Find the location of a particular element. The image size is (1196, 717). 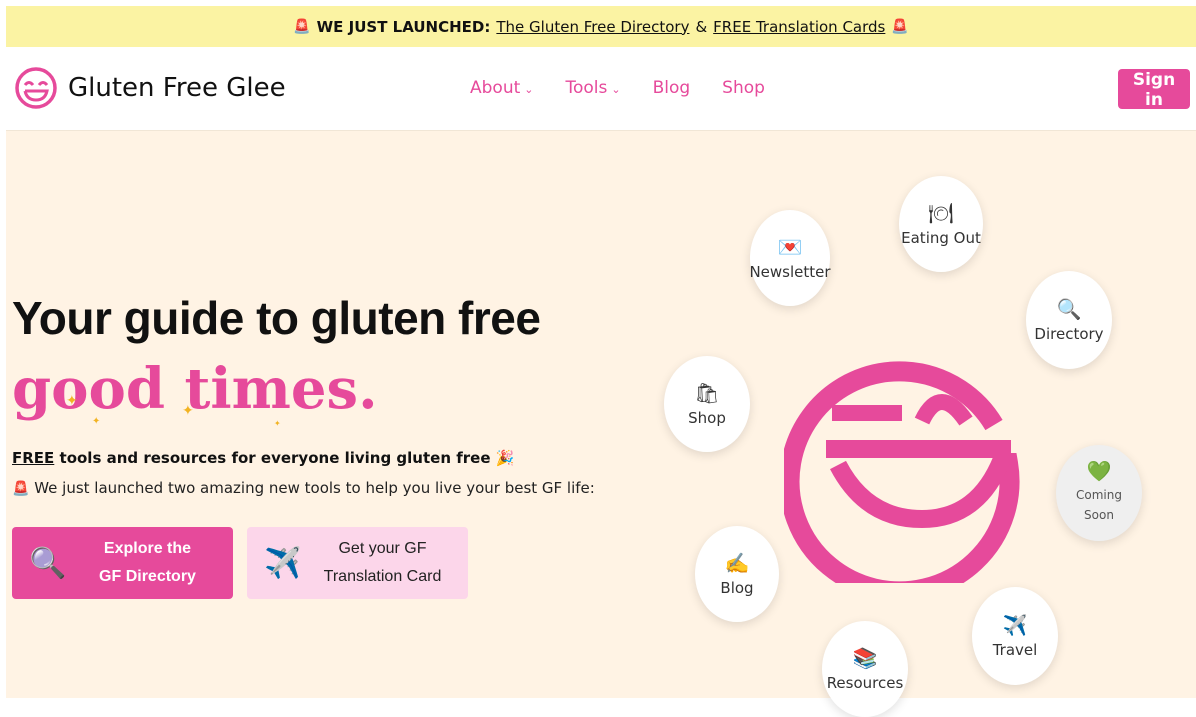

hero-headline: Your guide to gluten free is located at coordinates (276, 318).